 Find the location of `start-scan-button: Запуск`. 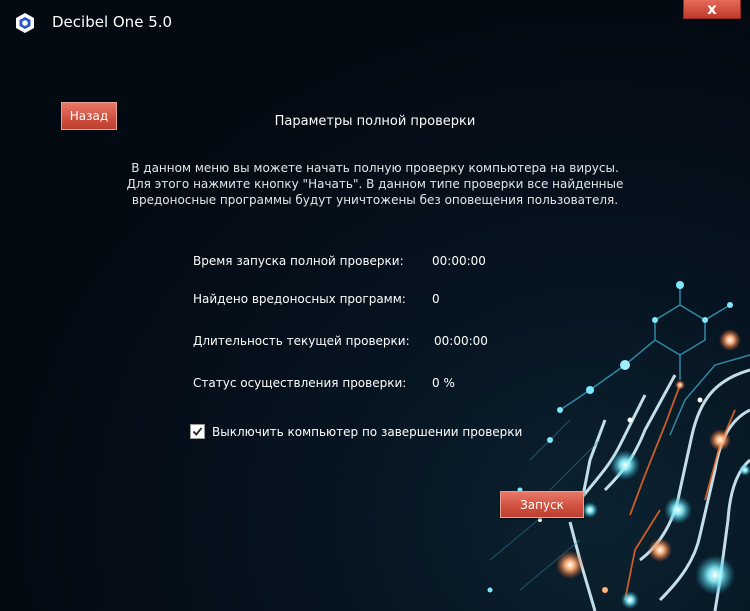

start-scan-button: Запуск is located at coordinates (542, 504).